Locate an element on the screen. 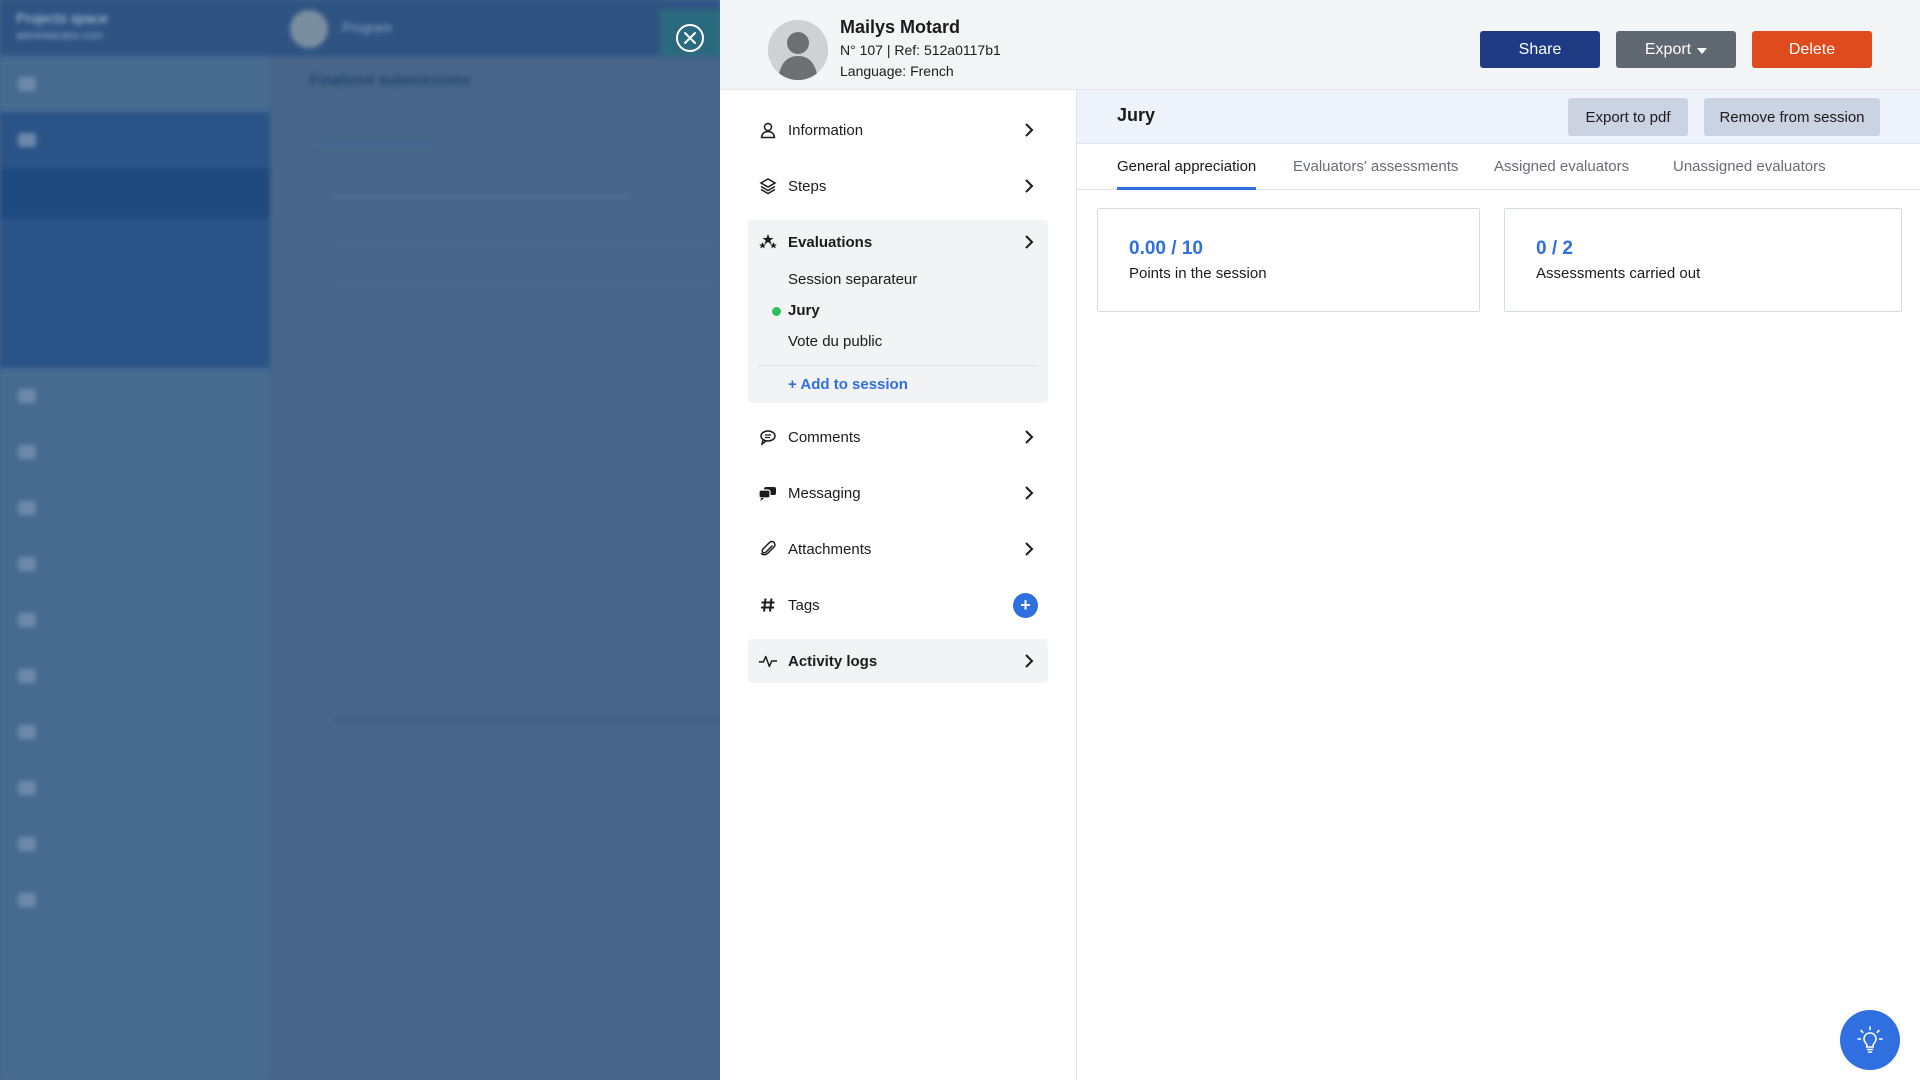  active-status-dot is located at coordinates (776, 311).